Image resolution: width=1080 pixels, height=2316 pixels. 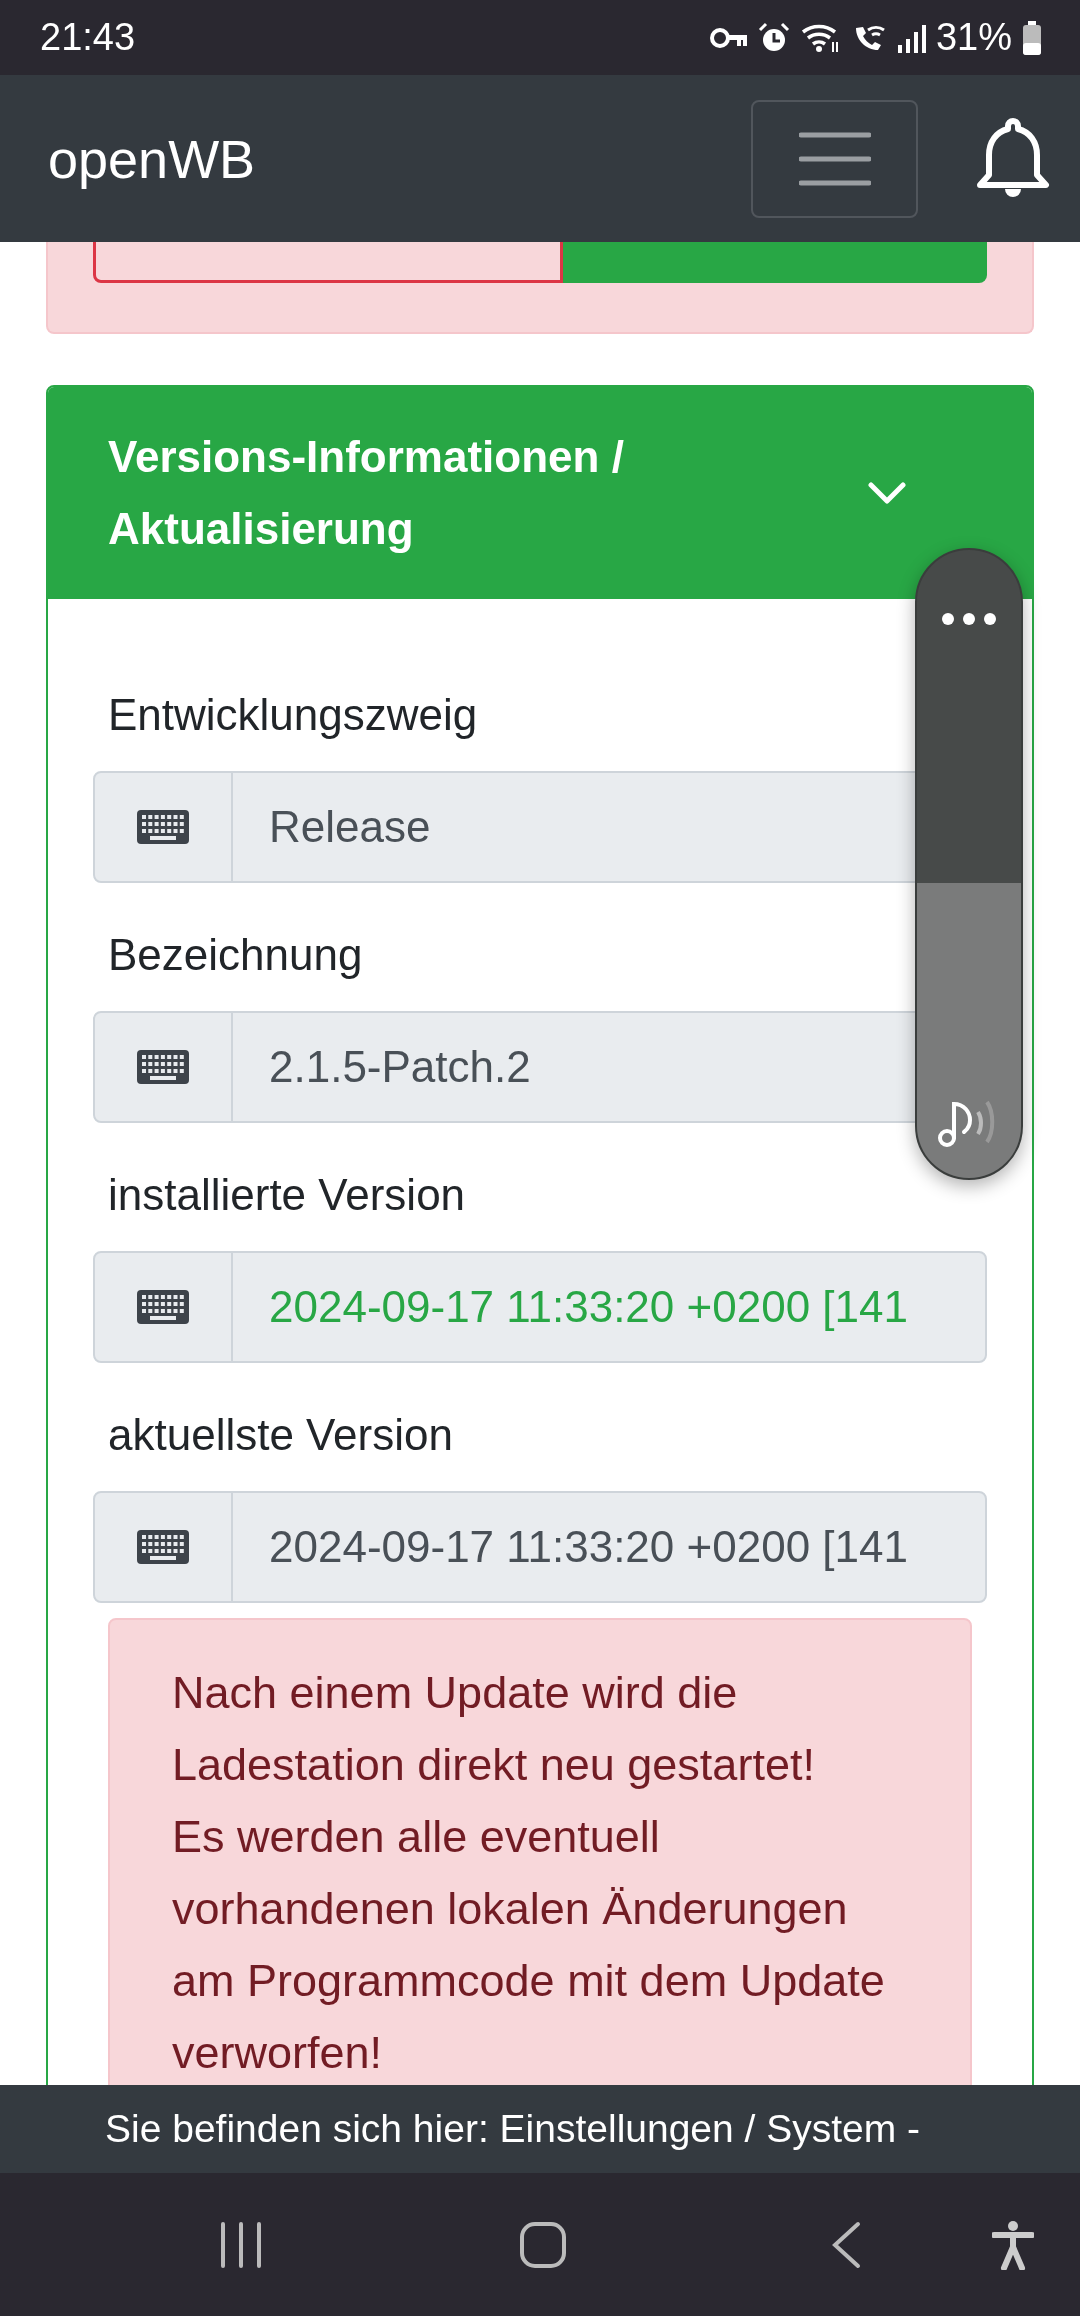 What do you see at coordinates (287, 1195) in the screenshot?
I see `field-label: installierte Version` at bounding box center [287, 1195].